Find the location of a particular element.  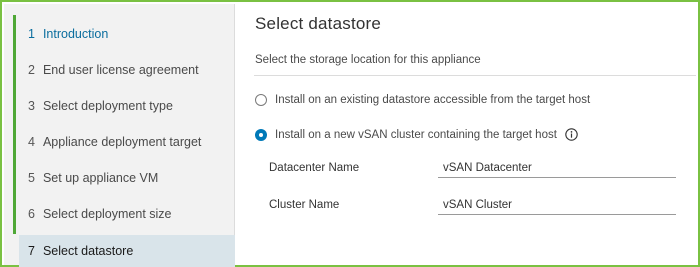

step-label: Set up appliance VM is located at coordinates (100, 178).